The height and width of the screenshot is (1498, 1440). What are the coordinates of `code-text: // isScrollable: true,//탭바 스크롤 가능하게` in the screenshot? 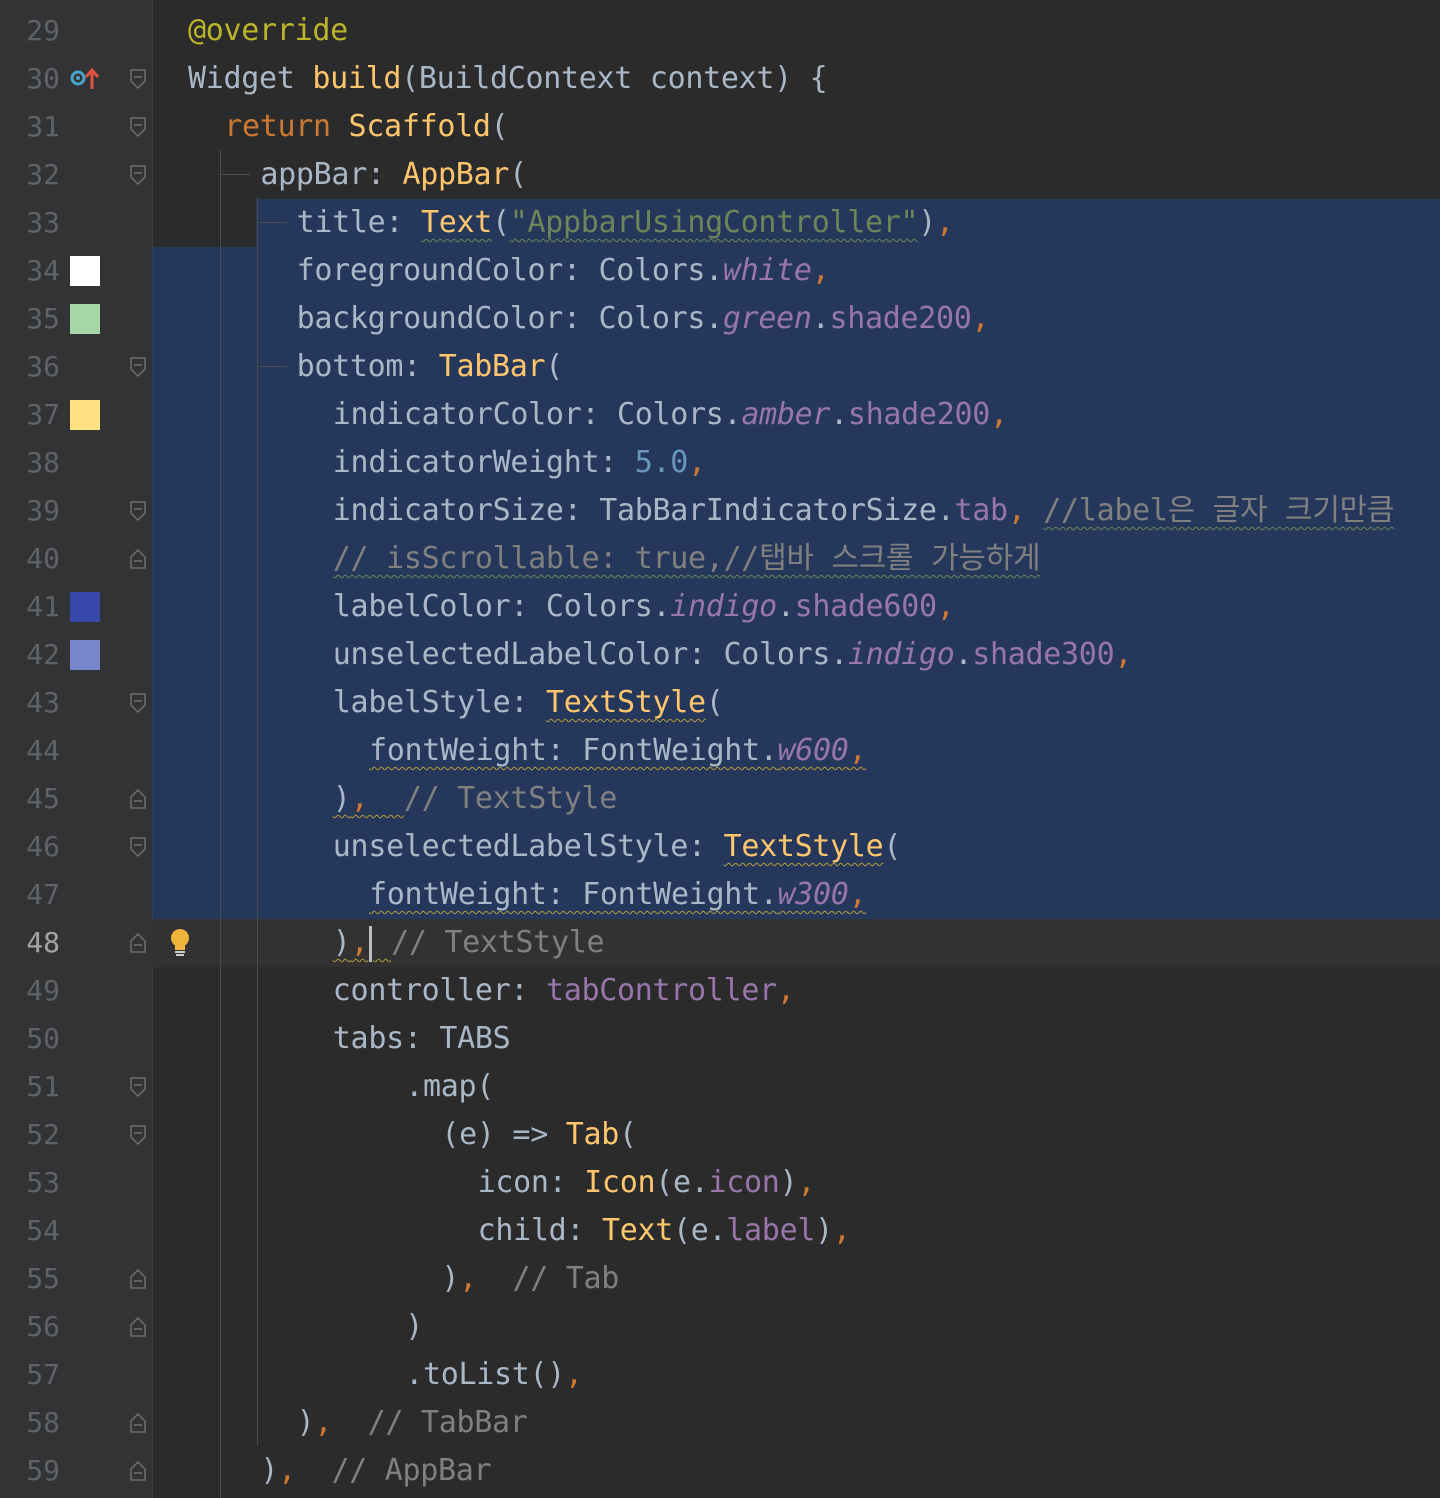 It's located at (687, 559).